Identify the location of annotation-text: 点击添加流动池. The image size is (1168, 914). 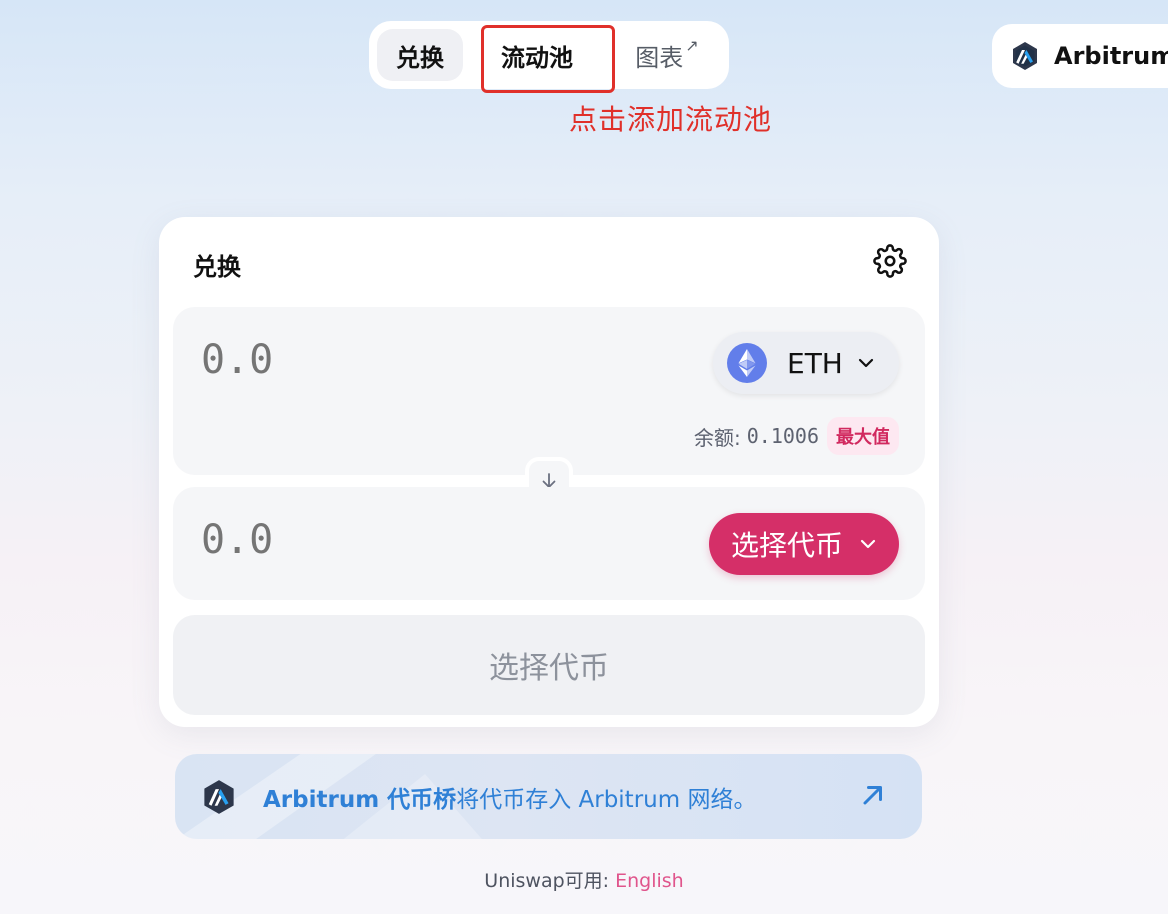
(671, 119).